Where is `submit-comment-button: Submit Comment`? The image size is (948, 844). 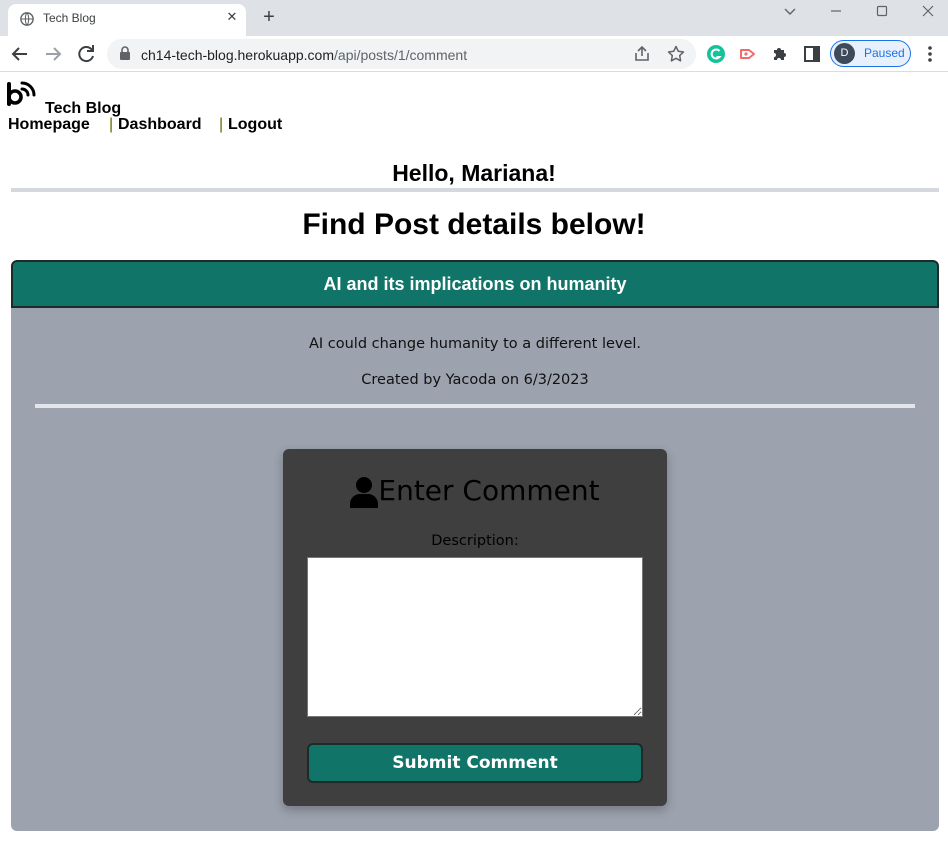 submit-comment-button: Submit Comment is located at coordinates (475, 763).